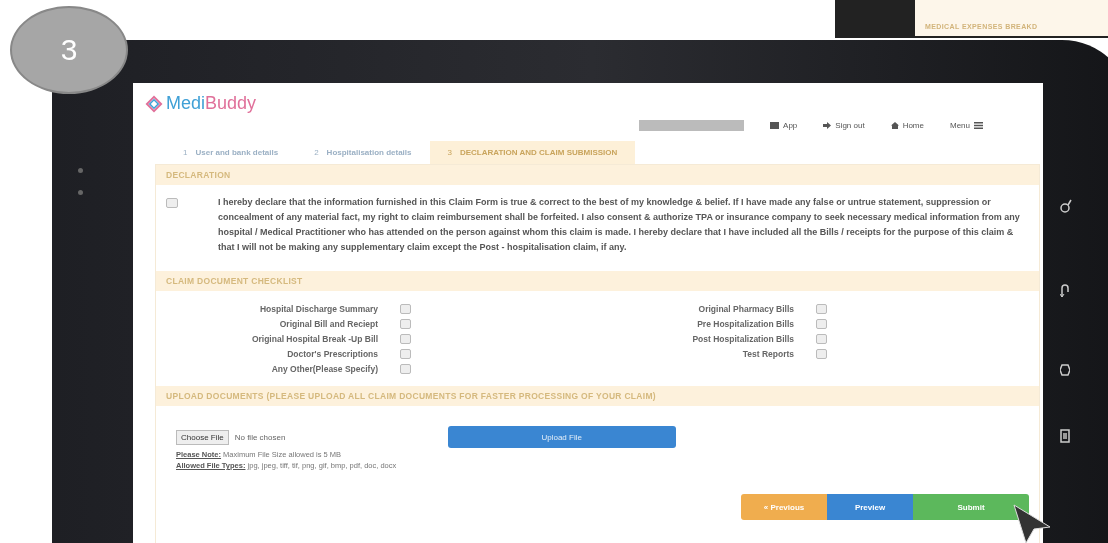  I want to click on declaration-text: I hereby declare that the information furnished in this Claim Form is true & correct to the best of my knowledge & belief. If I have made any false or untrue statement, suppression or concealment of any material fact, my right to claim reimbursement shall be forfeited. I also consent & authorize TPA or insurance company to seek necessary medical information from any hospital / Medical Practitioner who has attended on the person against whom this claim is made. I hereby declare that I have included all the Bills / receipts for the purpose of this claim & that I will not be making any supplementary claim except the Post - hospitalisation claim, if any., so click(619, 225).